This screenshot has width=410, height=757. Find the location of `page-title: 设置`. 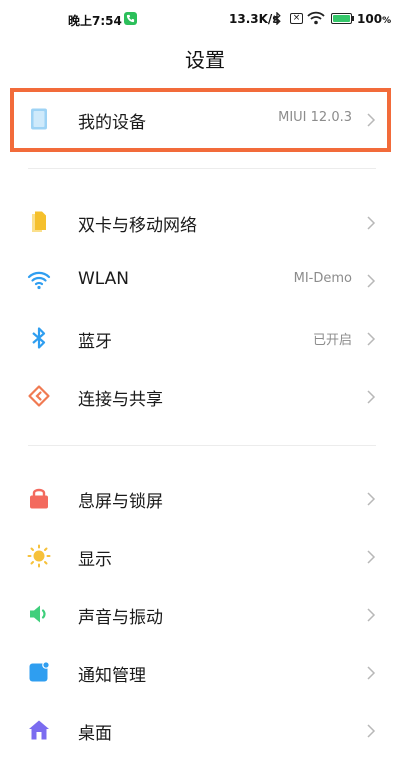

page-title: 设置 is located at coordinates (205, 60).